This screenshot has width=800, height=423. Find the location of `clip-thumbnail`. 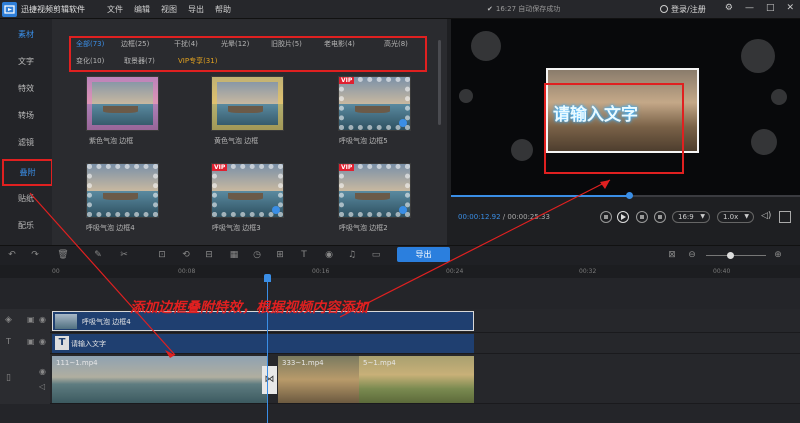

clip-thumbnail is located at coordinates (66, 321).